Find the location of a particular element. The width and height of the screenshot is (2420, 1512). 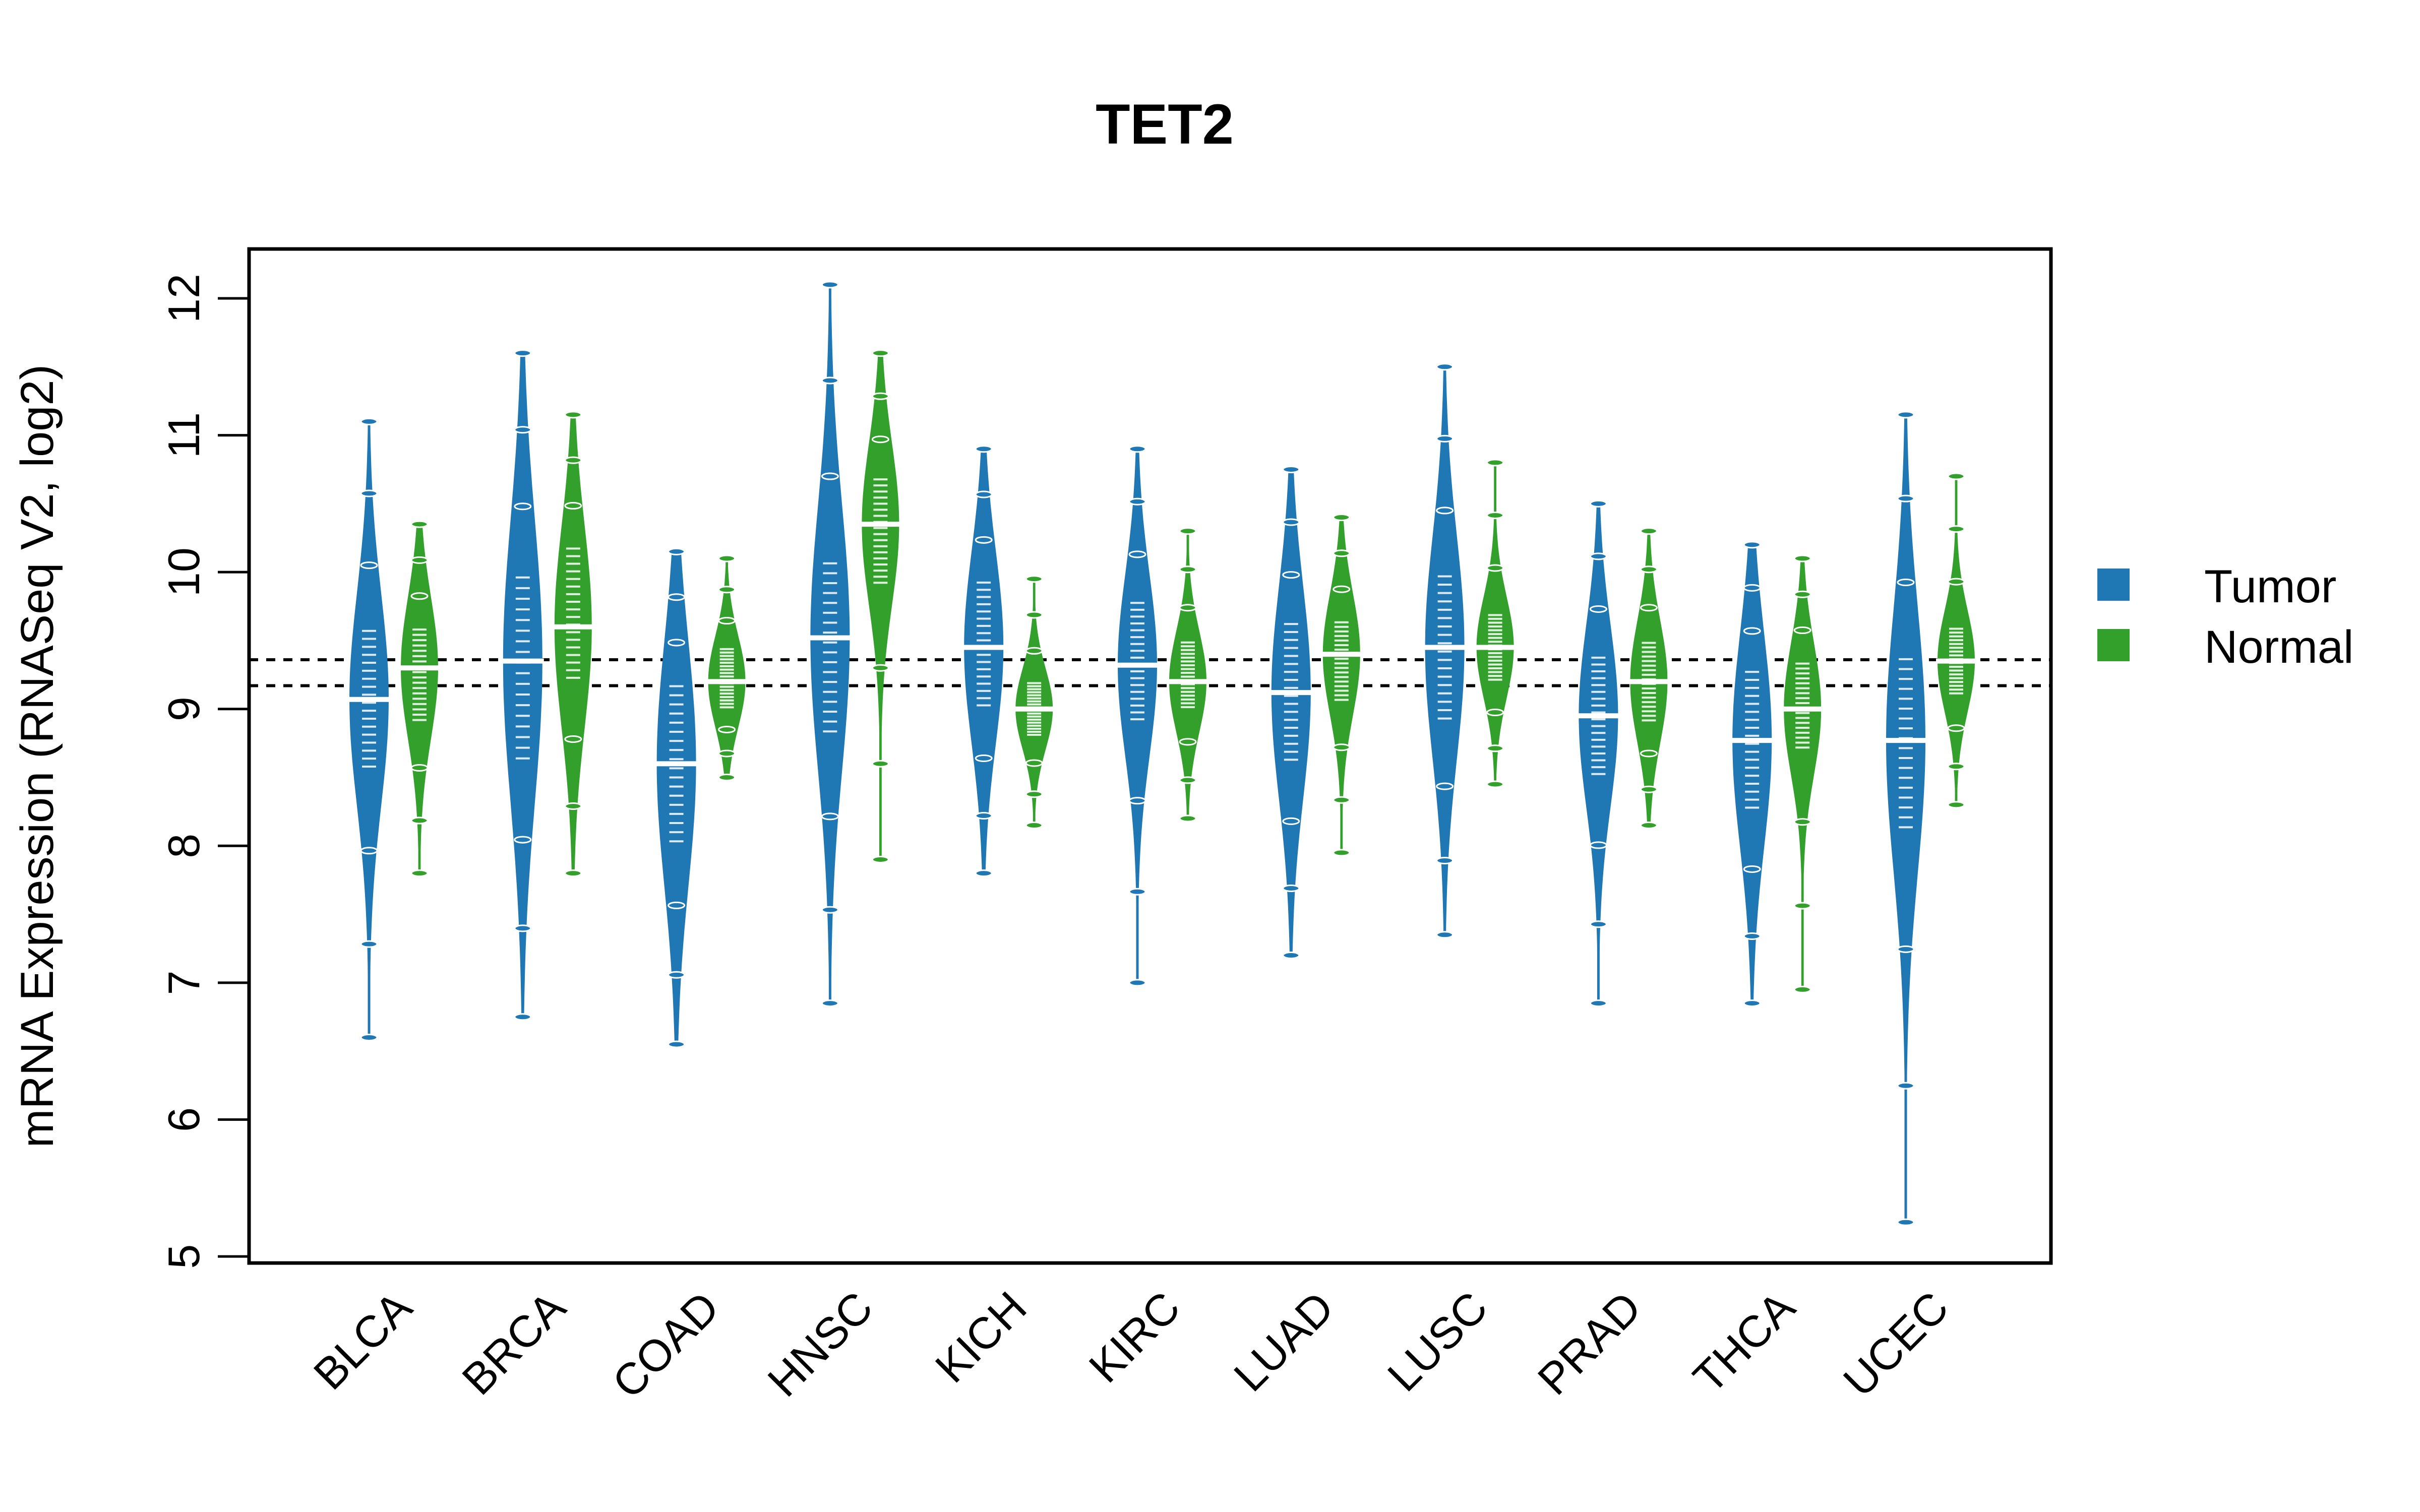

violin-normal-kirc is located at coordinates (1188, 675).